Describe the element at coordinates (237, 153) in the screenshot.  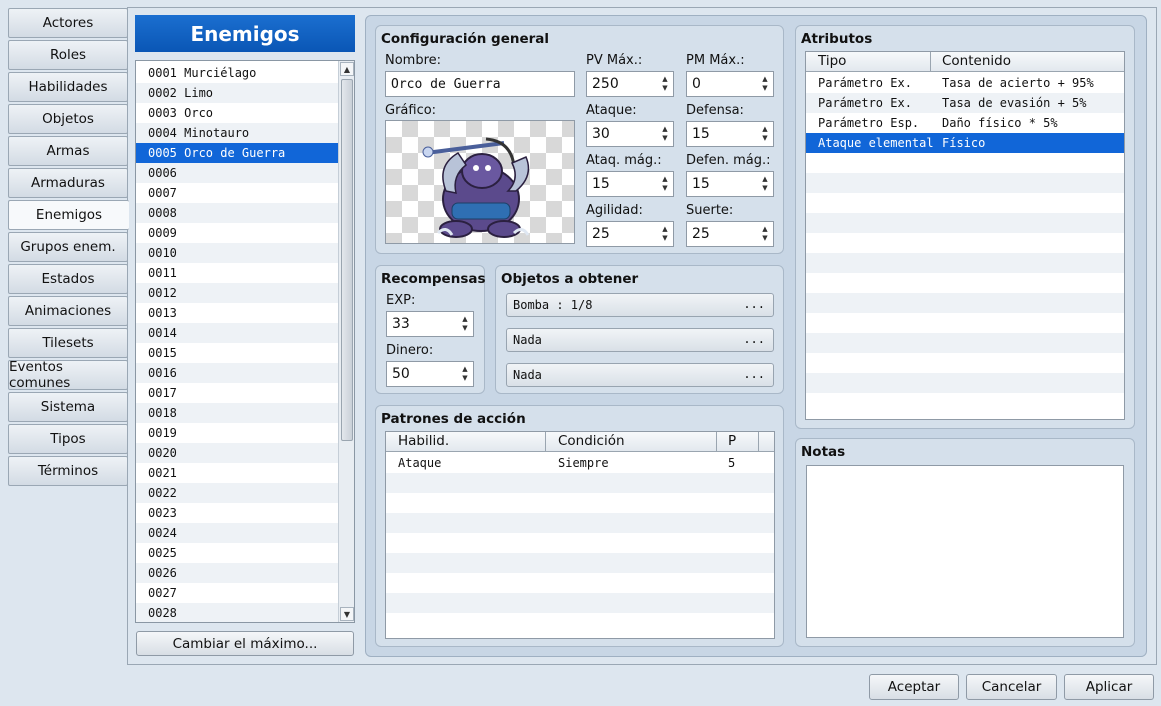
I see `list-item: 0005 Orco de Guerra` at that location.